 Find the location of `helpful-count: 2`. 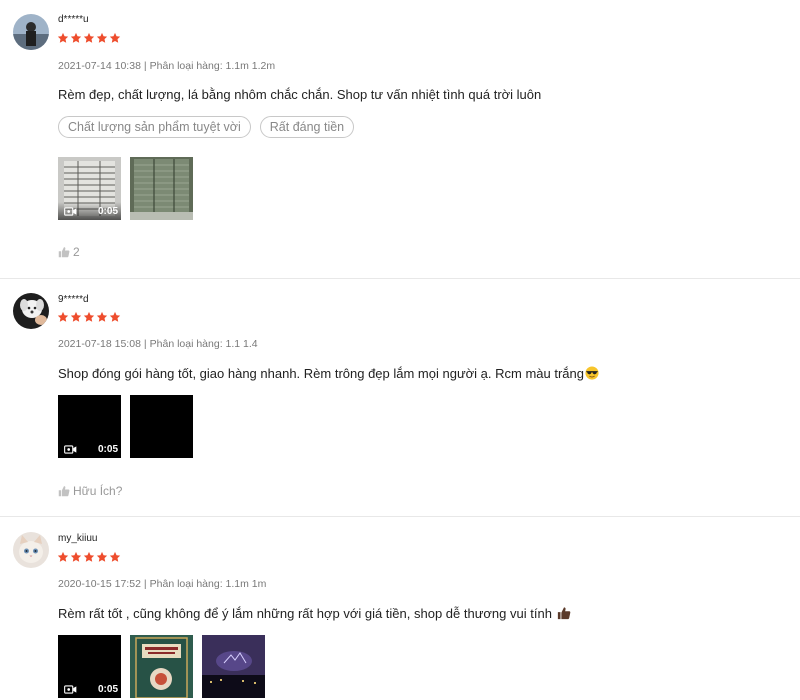

helpful-count: 2 is located at coordinates (76, 252).